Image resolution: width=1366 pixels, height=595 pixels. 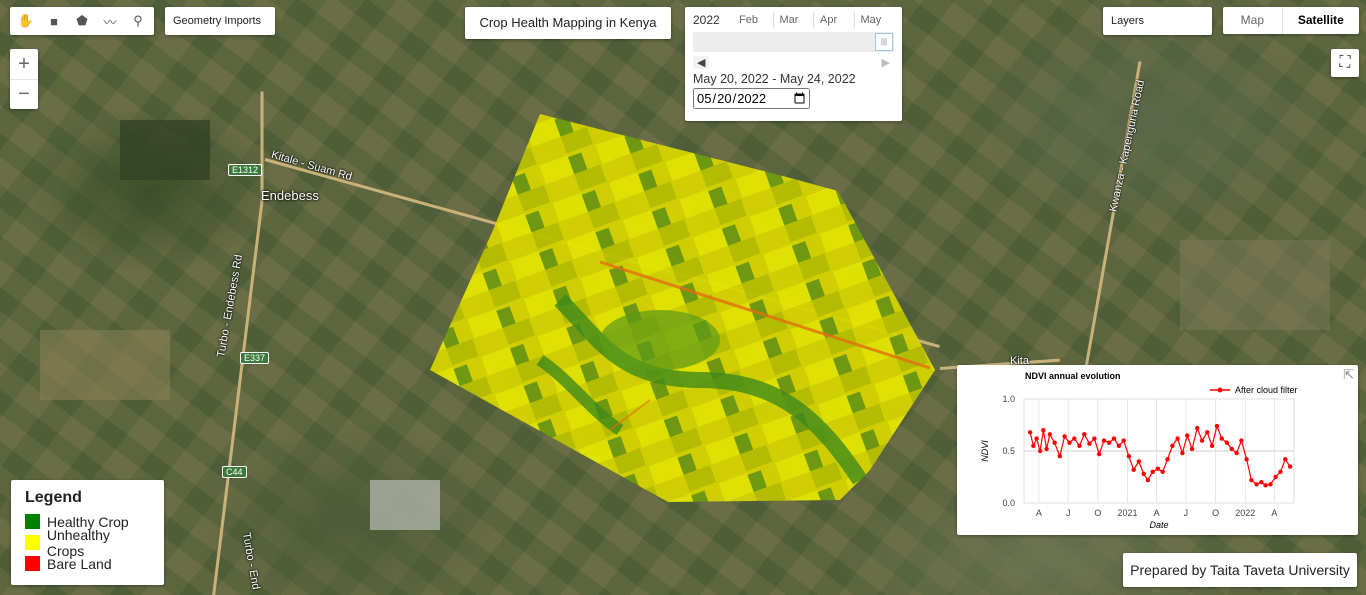 I want to click on prev-date-button: ◀, so click(x=701, y=62).